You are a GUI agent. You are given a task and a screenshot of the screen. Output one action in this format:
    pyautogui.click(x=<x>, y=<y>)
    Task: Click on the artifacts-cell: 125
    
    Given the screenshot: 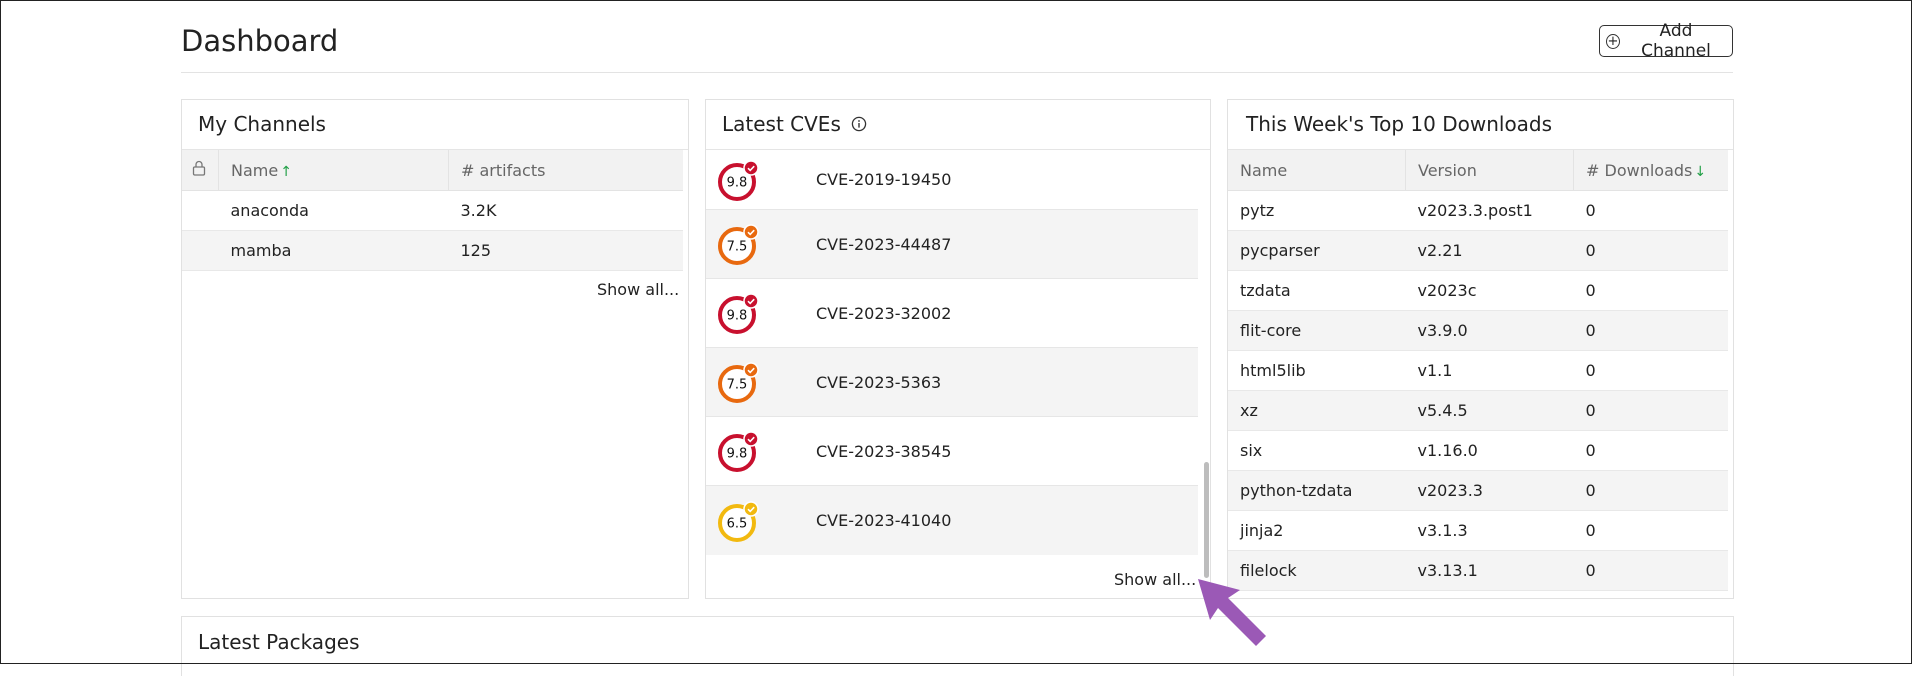 What is the action you would take?
    pyautogui.click(x=565, y=250)
    